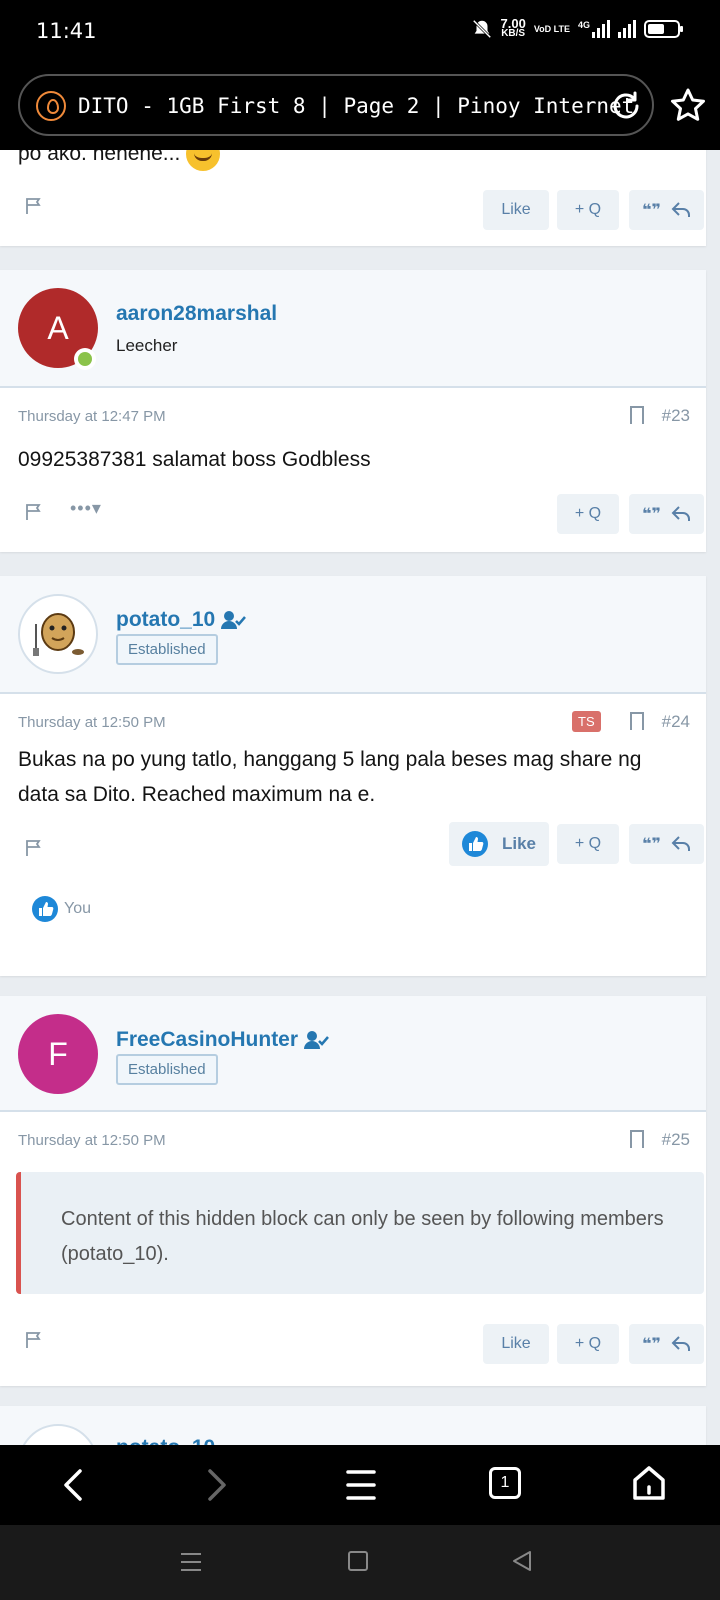  Describe the element at coordinates (147, 345) in the screenshot. I see `user-title: Leecher` at that location.